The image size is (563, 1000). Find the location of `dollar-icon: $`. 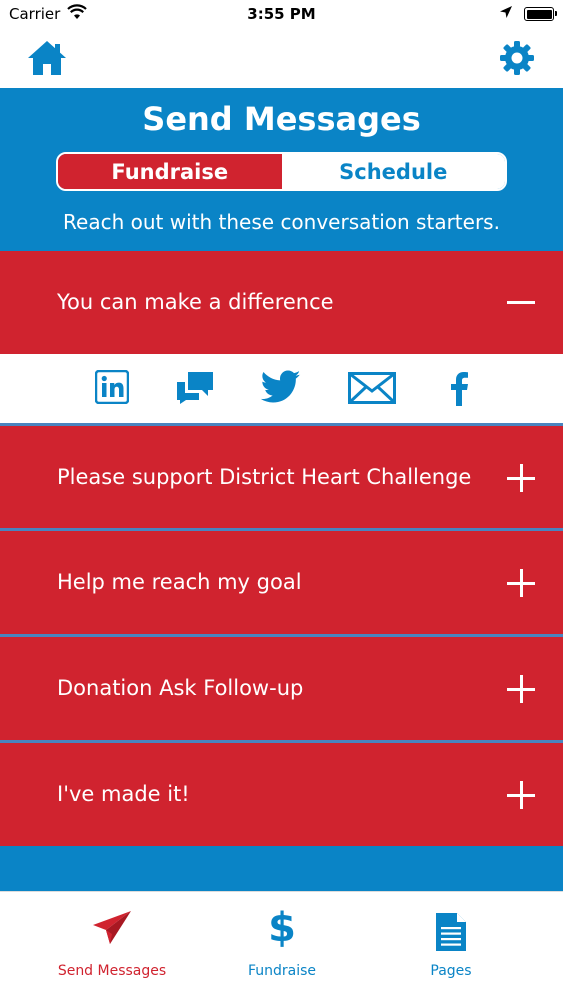

dollar-icon: $ is located at coordinates (282, 928).